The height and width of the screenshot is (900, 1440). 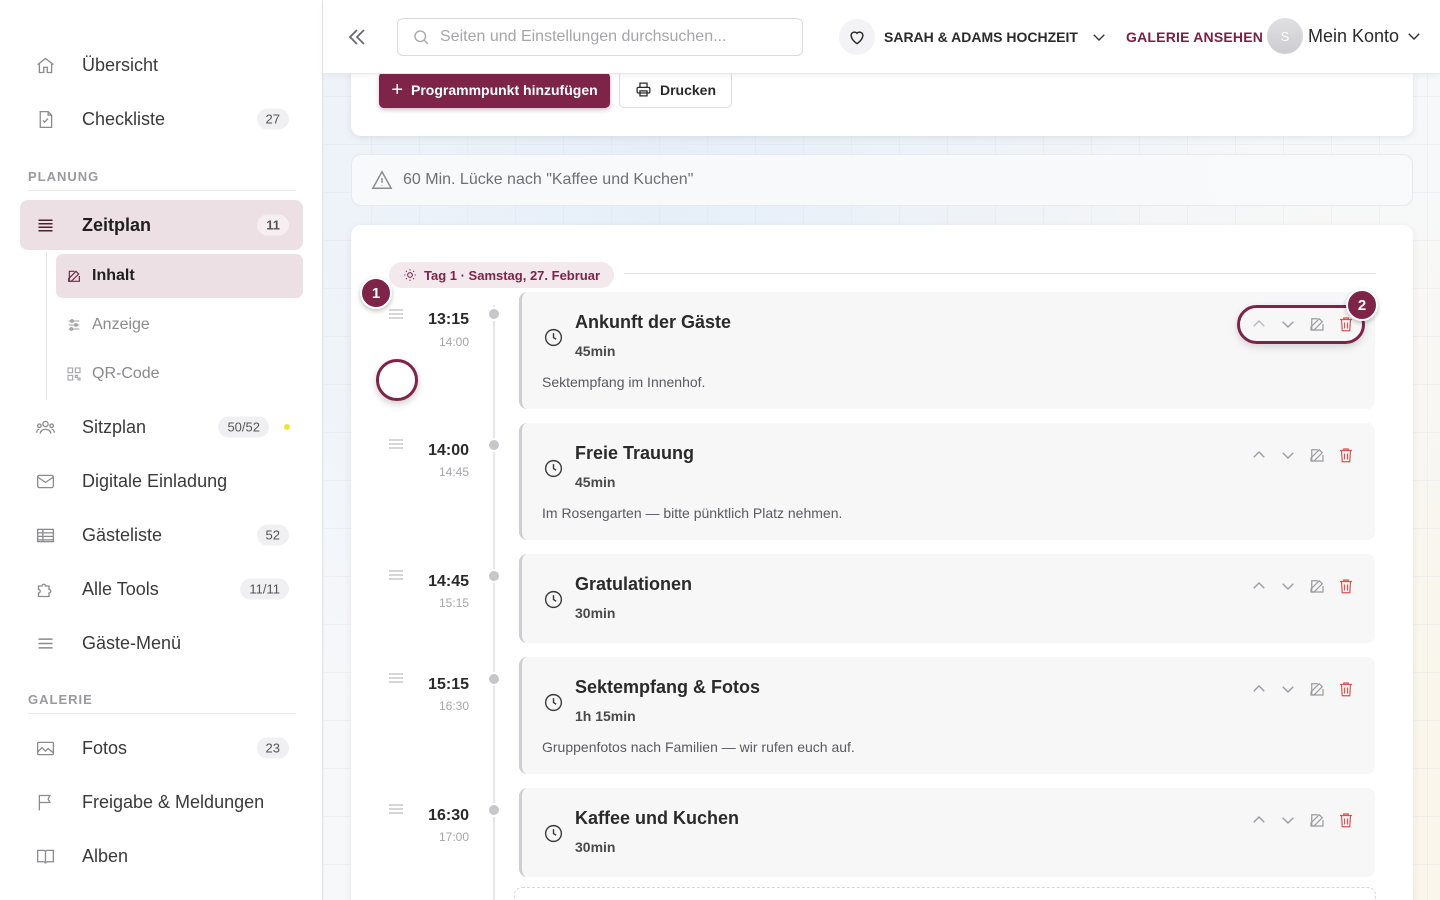 What do you see at coordinates (453, 837) in the screenshot?
I see `end-time: 17:00` at bounding box center [453, 837].